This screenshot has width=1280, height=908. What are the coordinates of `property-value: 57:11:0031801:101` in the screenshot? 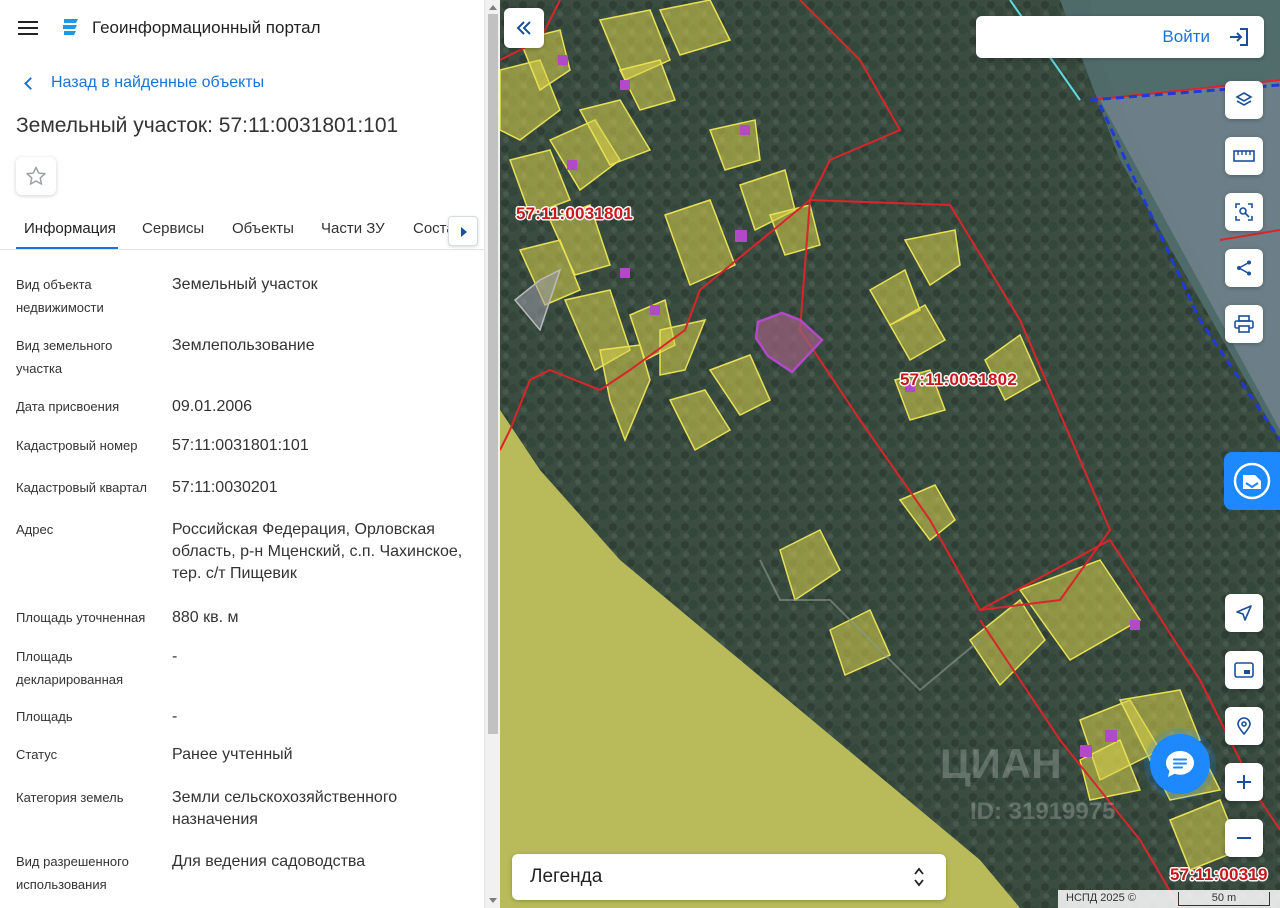 It's located at (240, 445).